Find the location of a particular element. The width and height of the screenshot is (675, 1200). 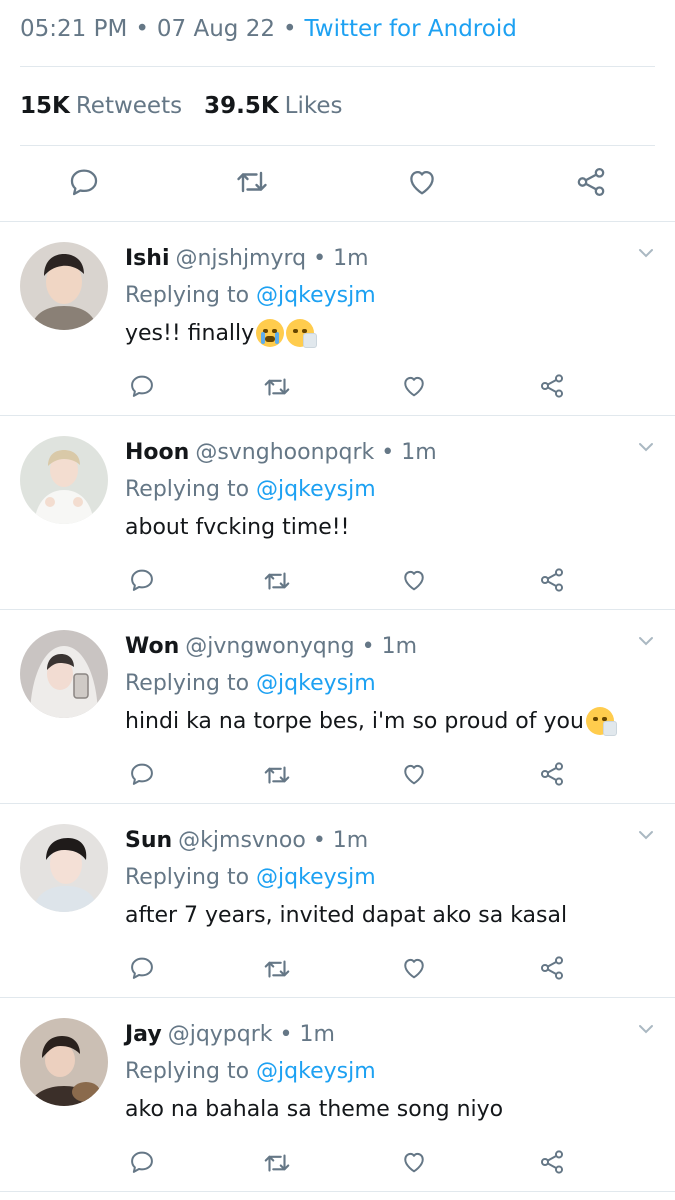

reply-text: ako na bahala sa theme song niyo is located at coordinates (314, 1109).